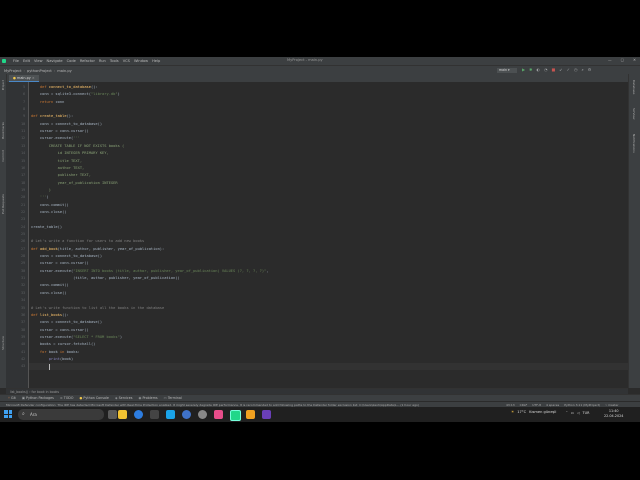  Describe the element at coordinates (170, 414) in the screenshot. I see `mail-icon` at that location.